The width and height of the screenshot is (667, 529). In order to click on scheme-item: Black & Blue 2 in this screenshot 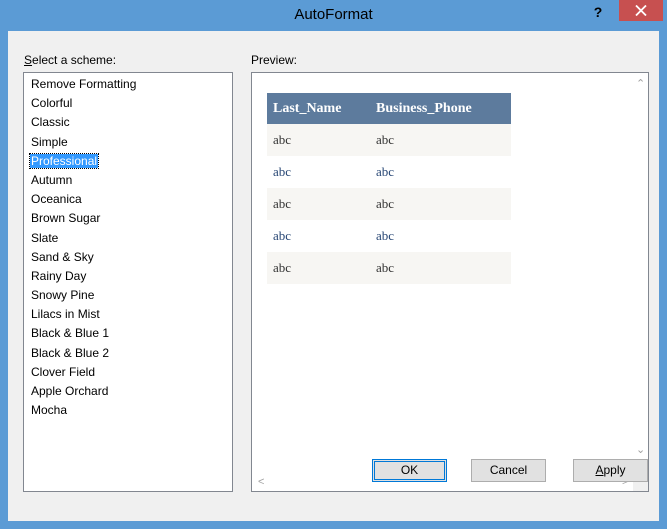, I will do `click(128, 353)`.